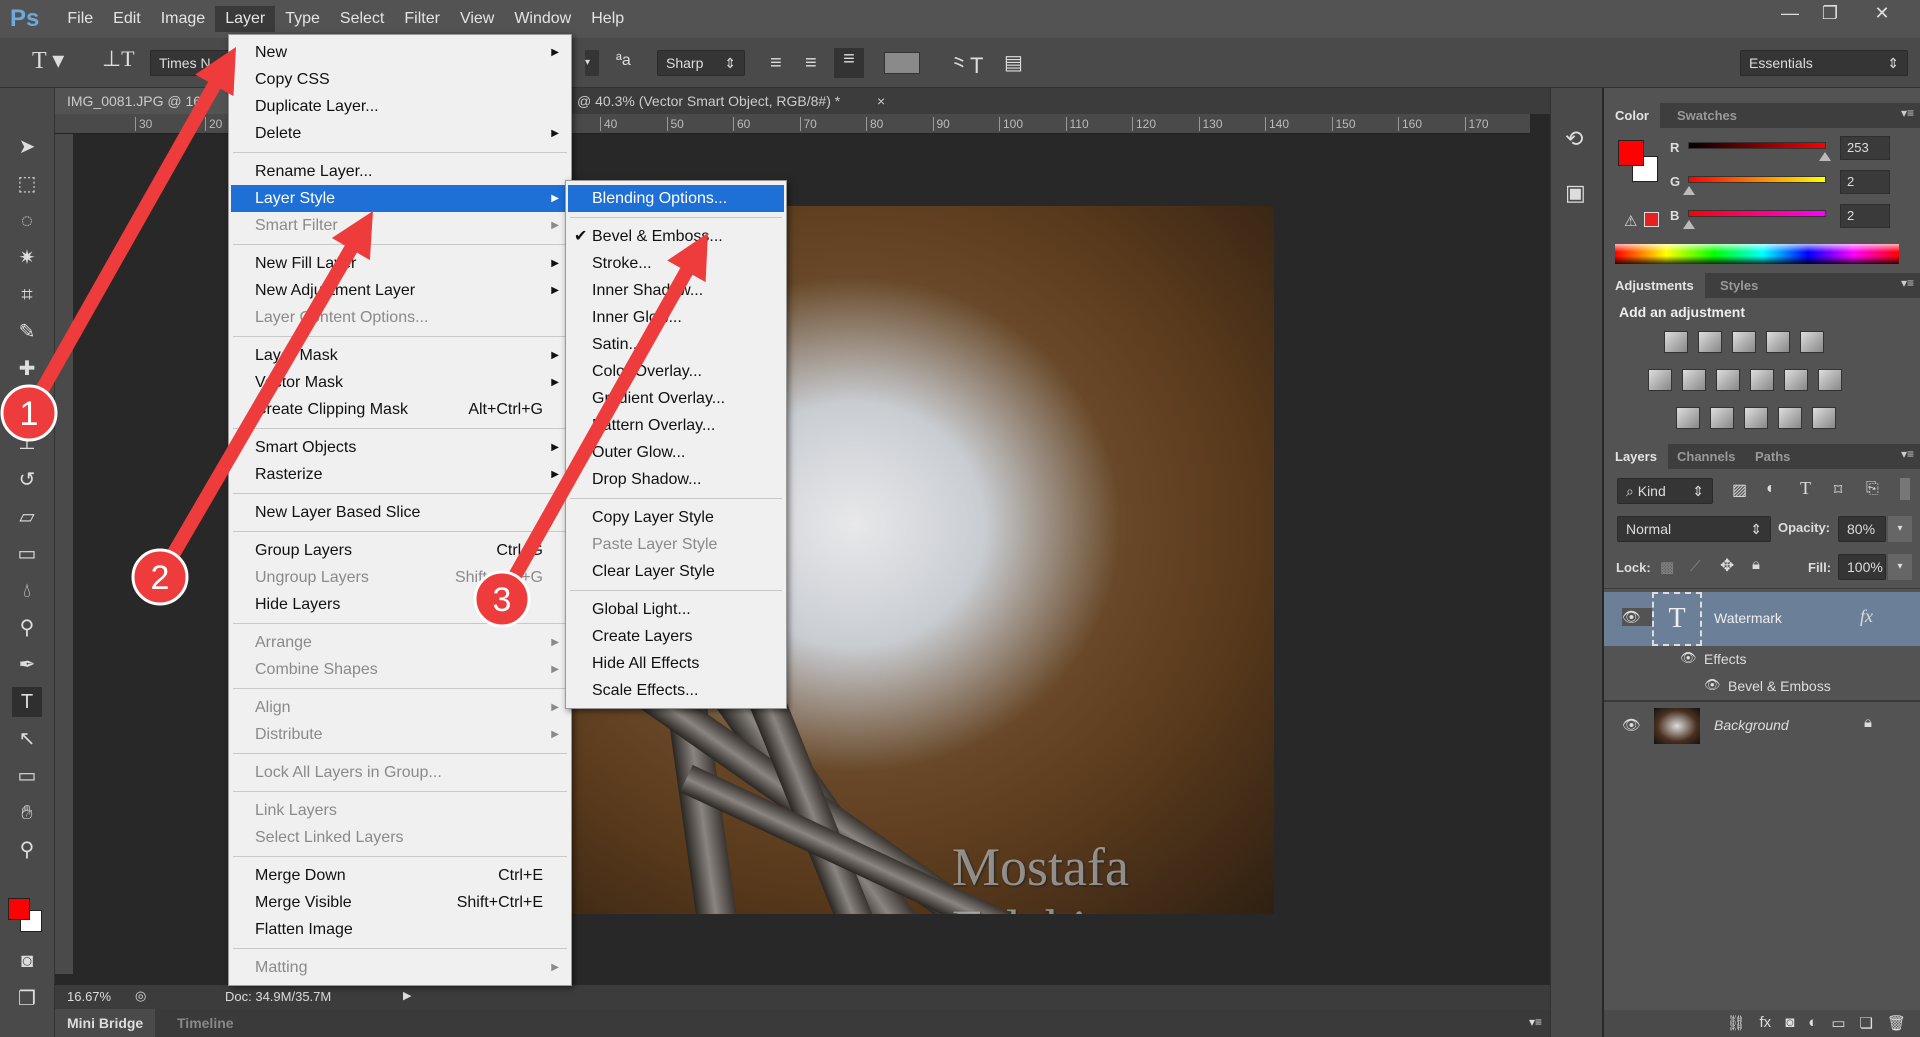 The height and width of the screenshot is (1037, 1920). What do you see at coordinates (27, 554) in the screenshot?
I see `gradient-tool-icon: ▭` at bounding box center [27, 554].